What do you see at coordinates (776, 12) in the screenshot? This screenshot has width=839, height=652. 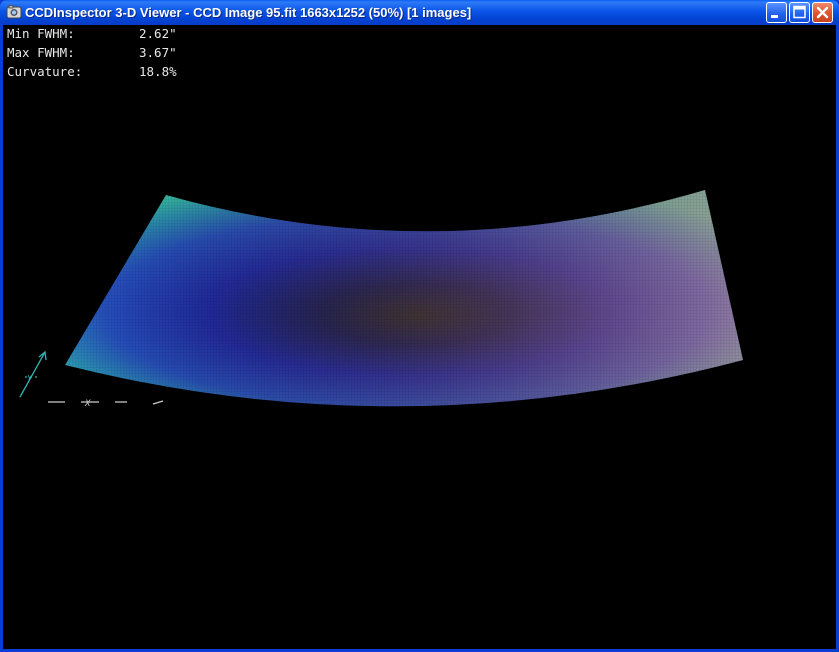 I see `minimize-button` at bounding box center [776, 12].